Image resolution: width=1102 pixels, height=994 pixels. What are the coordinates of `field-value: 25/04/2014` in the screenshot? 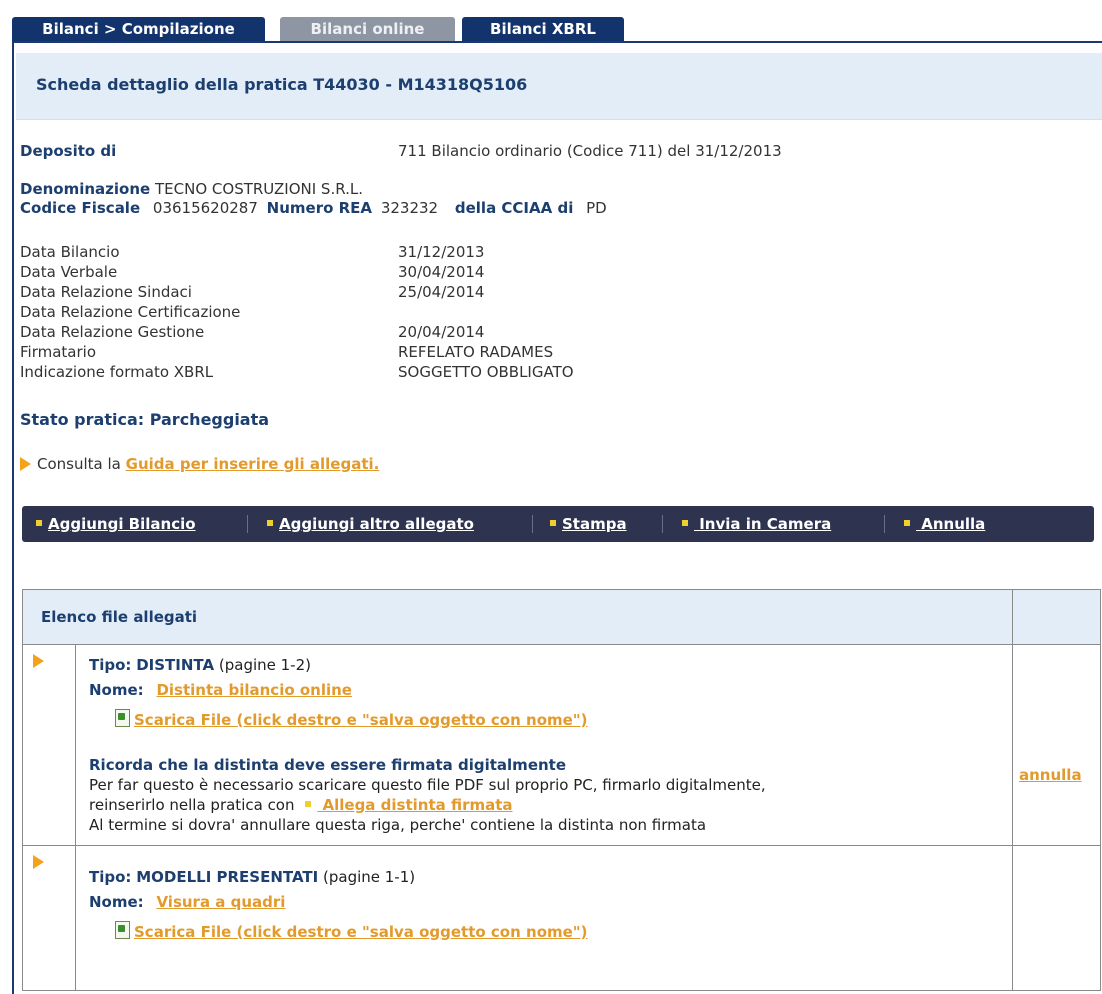 It's located at (441, 292).